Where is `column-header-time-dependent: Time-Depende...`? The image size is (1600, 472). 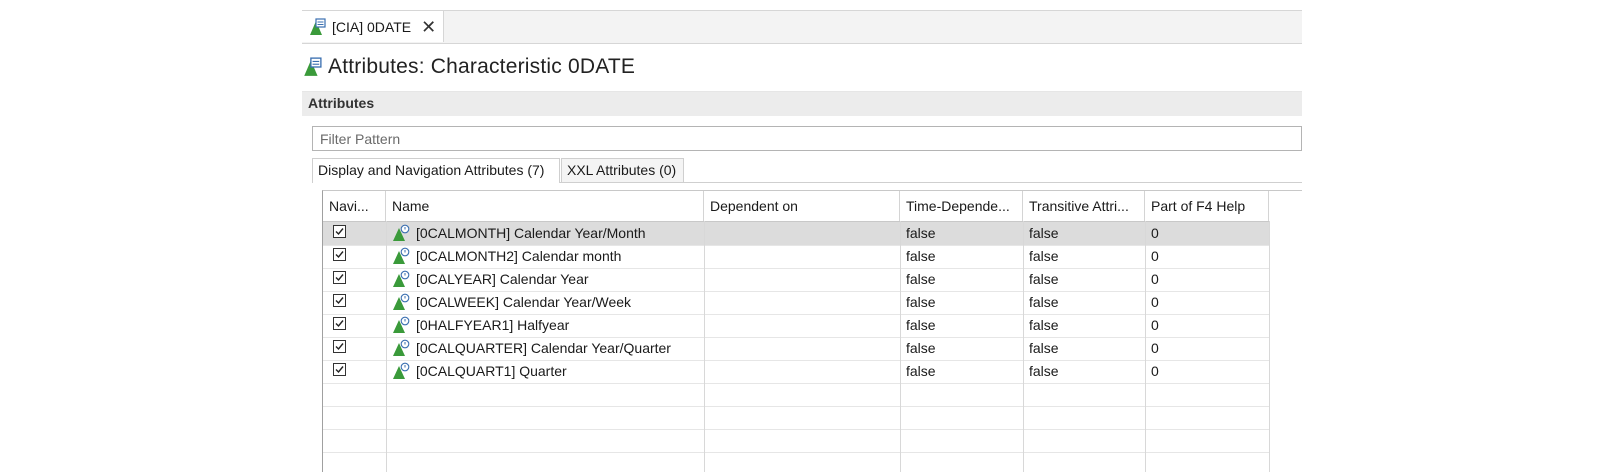 column-header-time-dependent: Time-Depende... is located at coordinates (961, 206).